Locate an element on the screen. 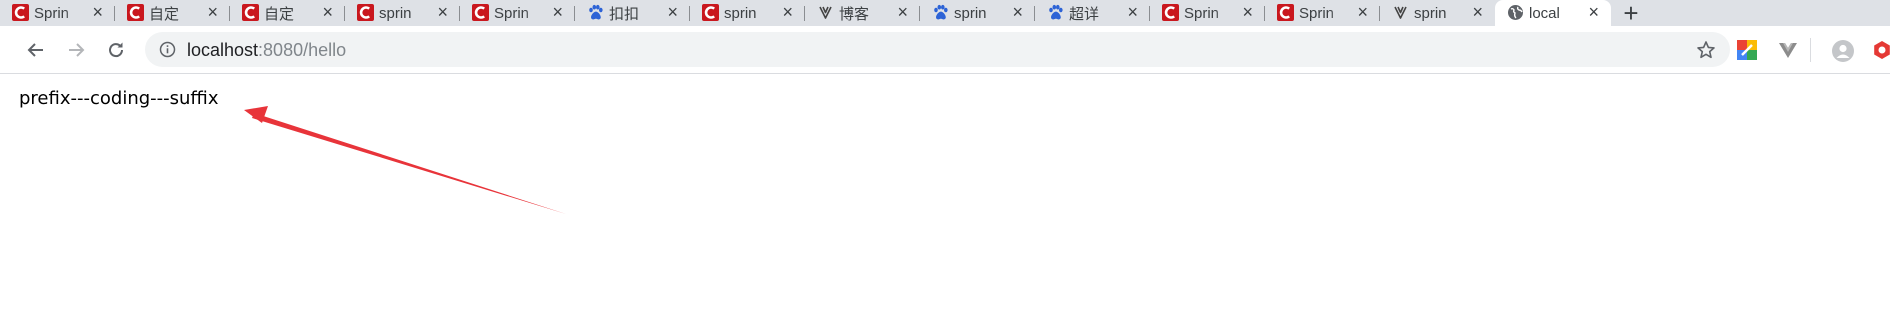 This screenshot has height=330, width=1890. tab-2: 自定 × is located at coordinates (172, 13).